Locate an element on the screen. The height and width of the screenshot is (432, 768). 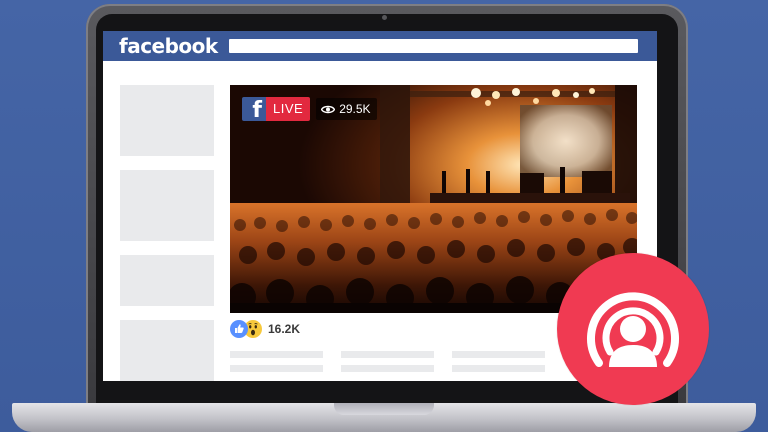
viewer-count: 29.5K is located at coordinates (355, 109).